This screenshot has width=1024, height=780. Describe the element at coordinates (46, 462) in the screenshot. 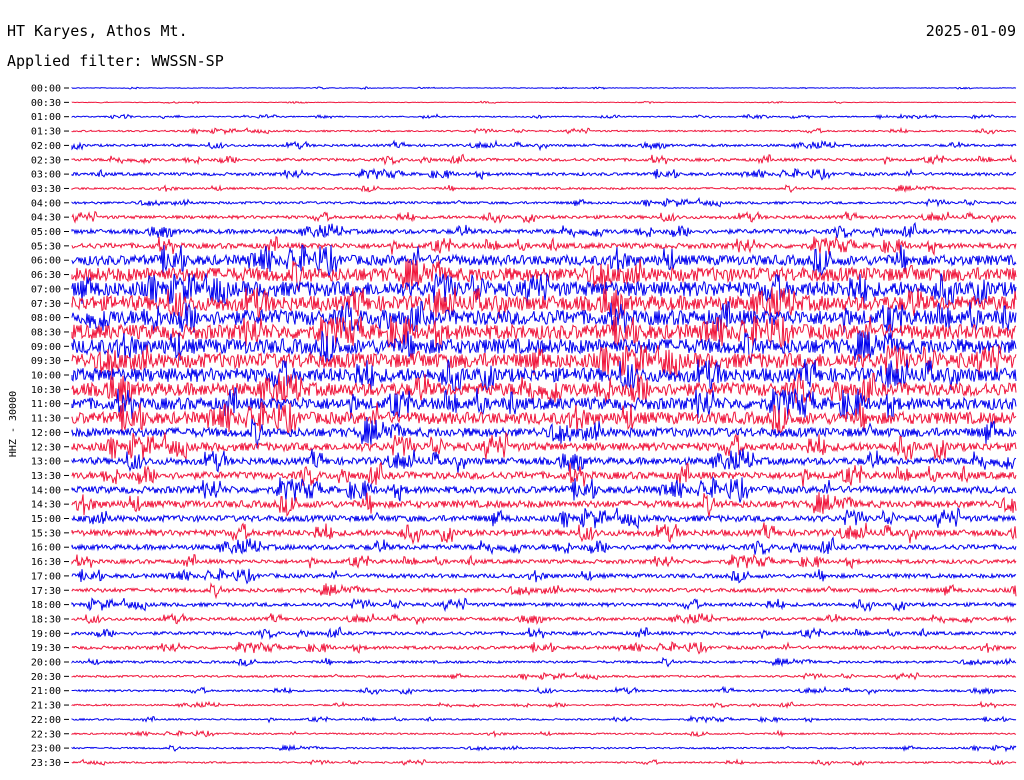

I see `time-tick-label: 13:00` at that location.